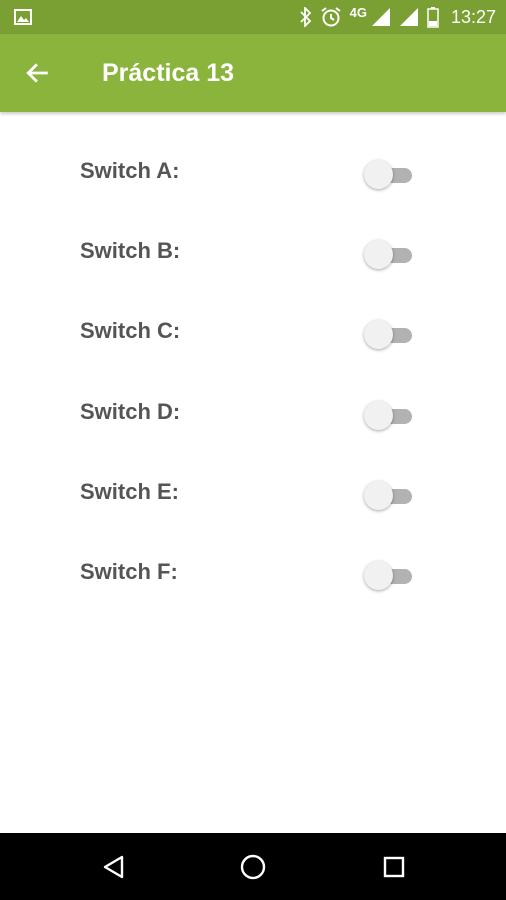 This screenshot has height=900, width=506. I want to click on switch-row: Switch F:, so click(253, 575).